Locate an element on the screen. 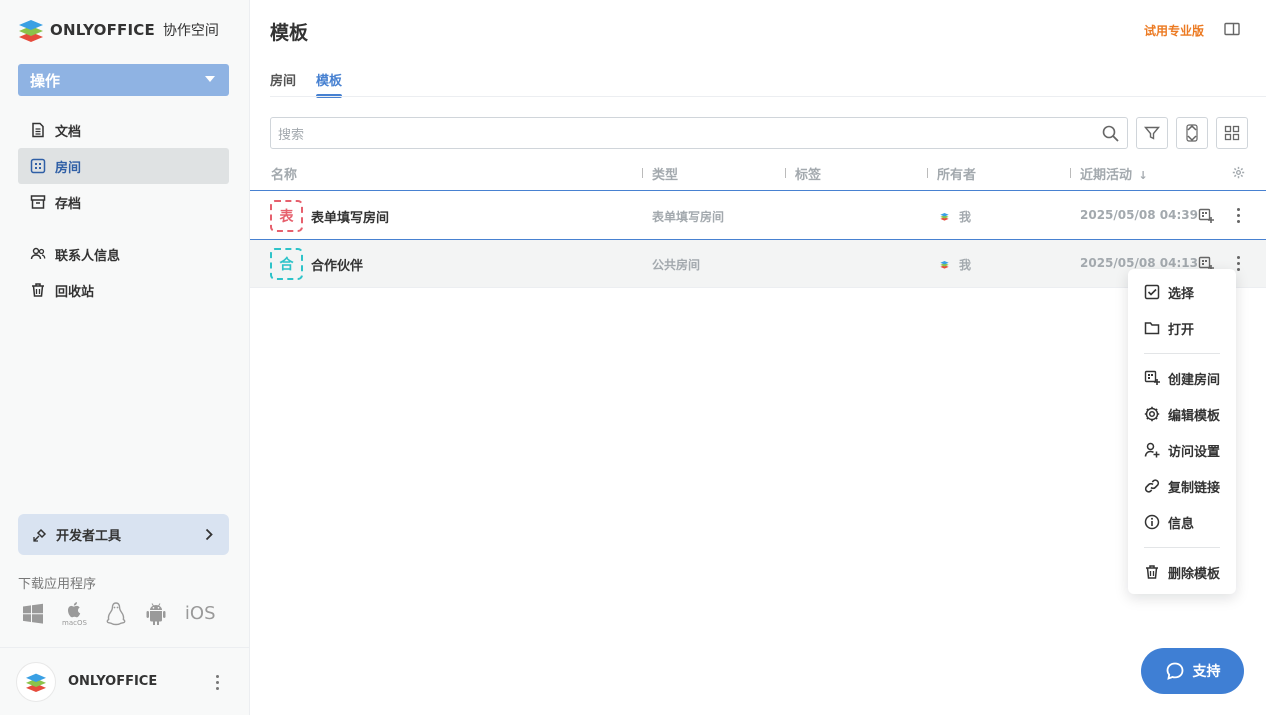 The width and height of the screenshot is (1266, 715). menu-item-select: 选择 is located at coordinates (1169, 292).